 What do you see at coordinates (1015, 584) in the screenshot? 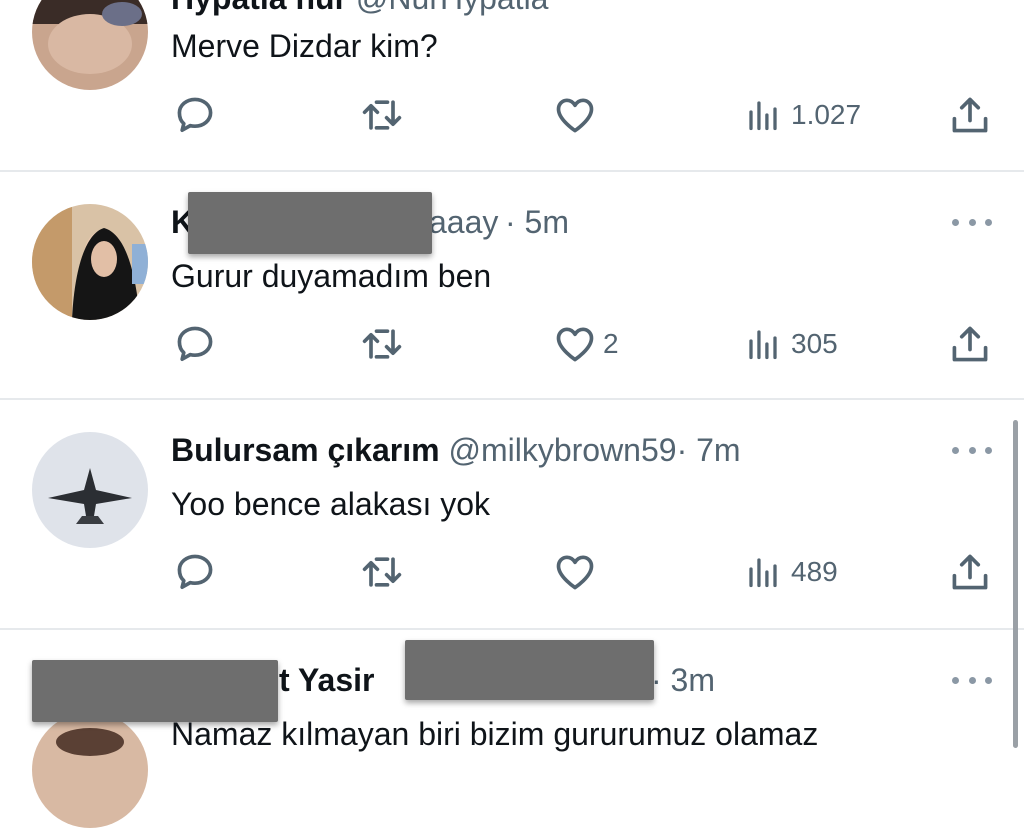
I see `scrollbar` at bounding box center [1015, 584].